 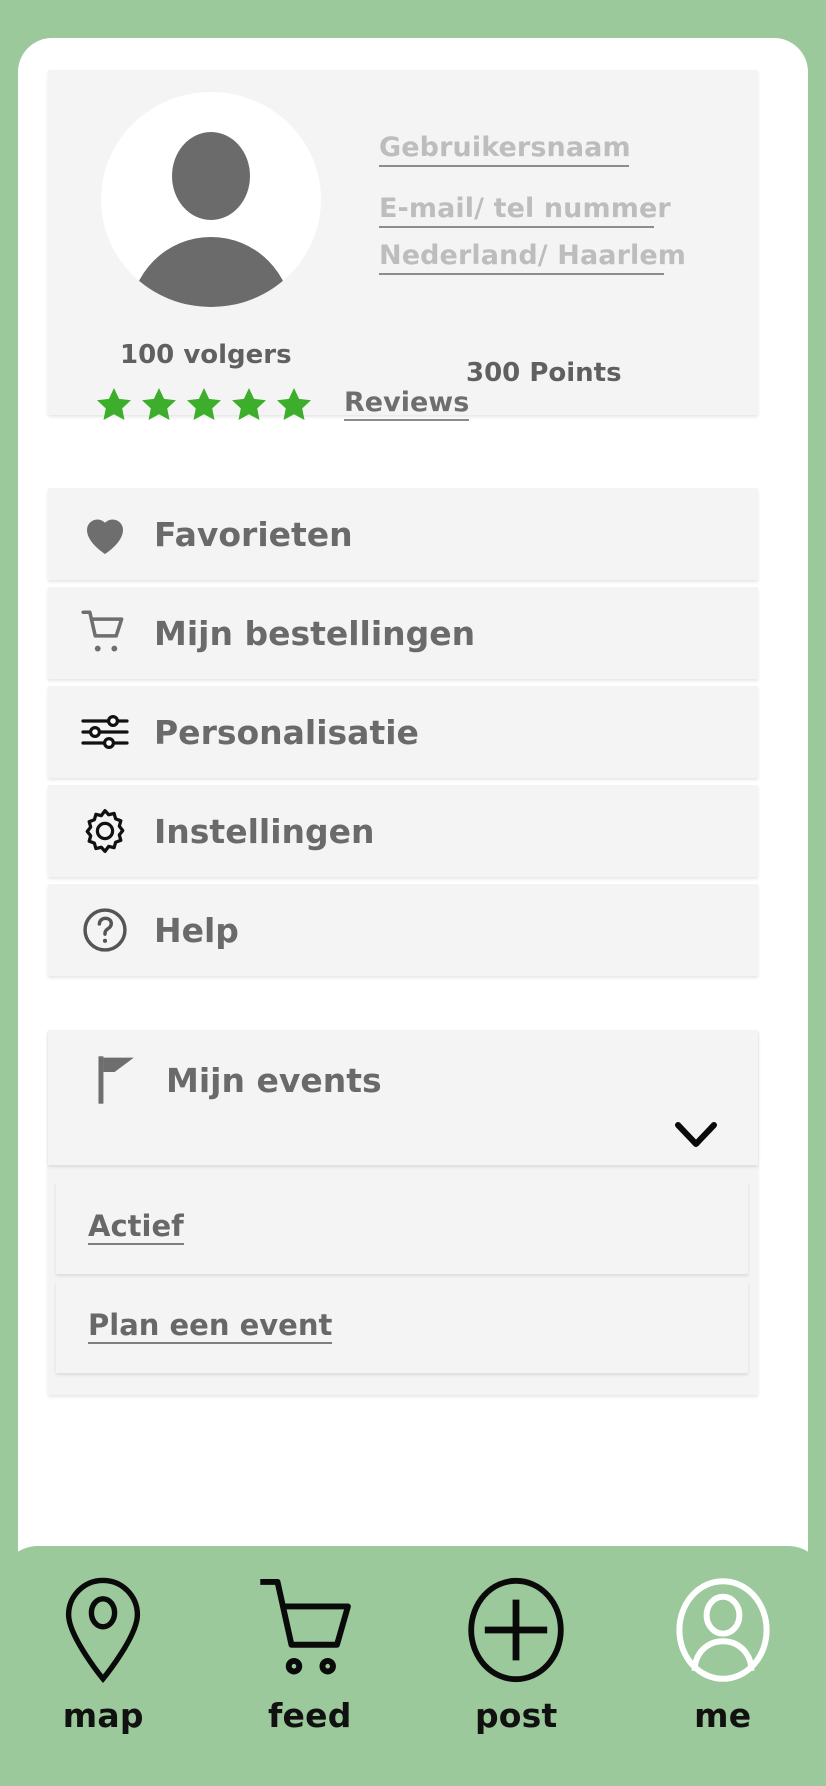 What do you see at coordinates (696, 1135) in the screenshot?
I see `chevron-down-icon` at bounding box center [696, 1135].